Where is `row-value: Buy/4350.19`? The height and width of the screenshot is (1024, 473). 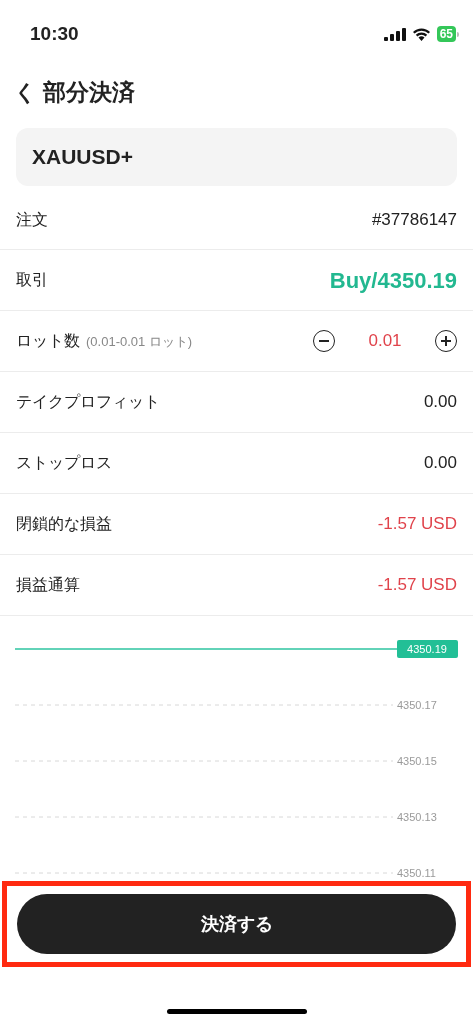 row-value: Buy/4350.19 is located at coordinates (393, 280).